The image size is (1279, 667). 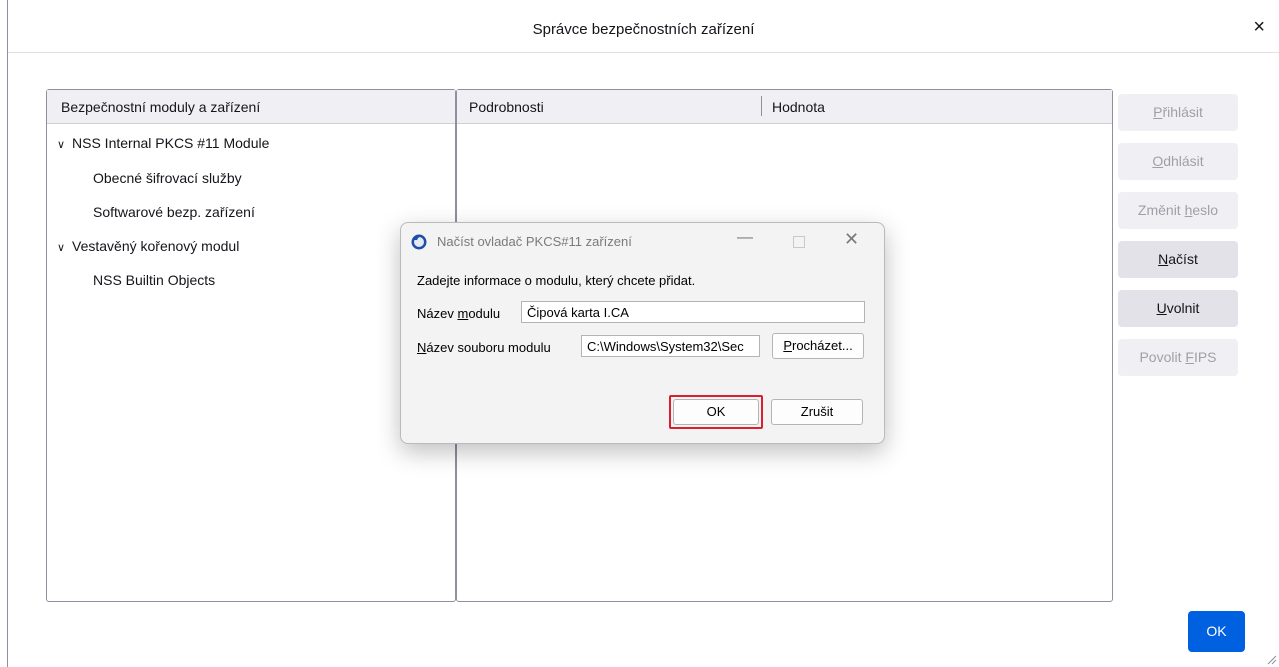 What do you see at coordinates (1178, 161) in the screenshot?
I see `logout-button: Odhlásit` at bounding box center [1178, 161].